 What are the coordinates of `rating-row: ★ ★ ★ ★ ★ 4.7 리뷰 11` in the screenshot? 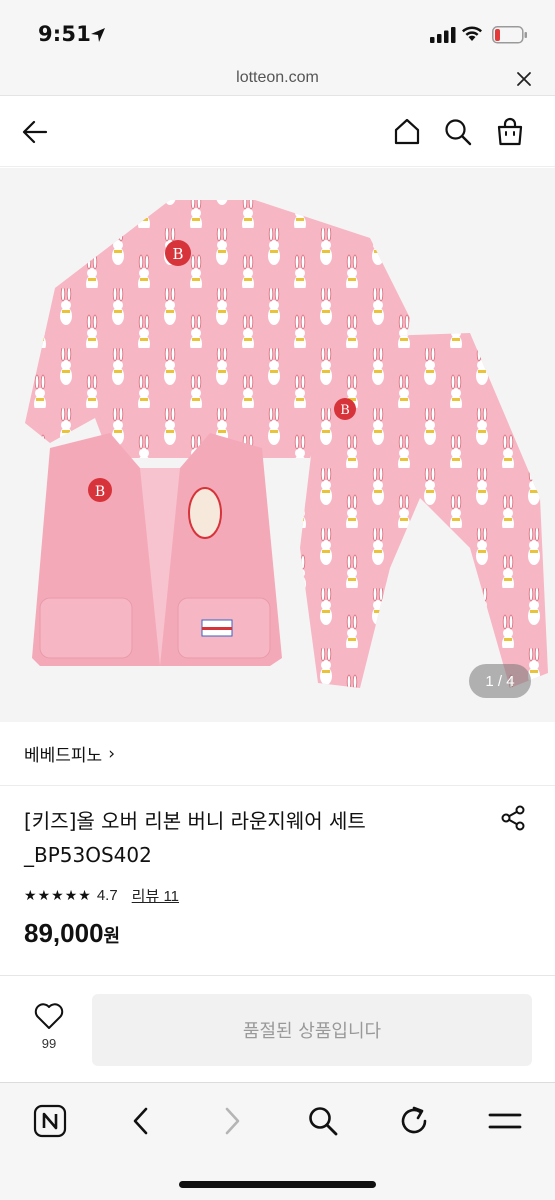 It's located at (101, 895).